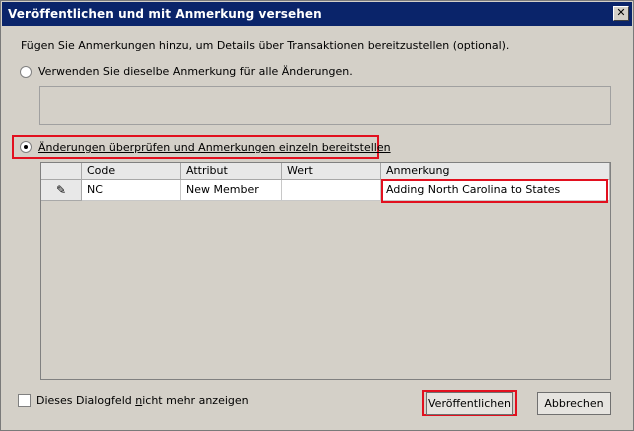  Describe the element at coordinates (494, 191) in the screenshot. I see `highlight-frame-annotation-cell` at that location.